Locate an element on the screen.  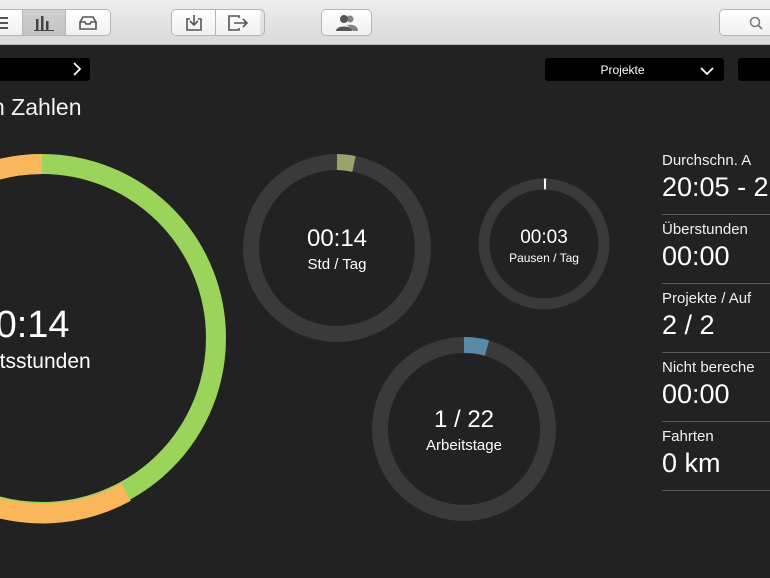
breaks-value: 00:03 is located at coordinates (544, 237).